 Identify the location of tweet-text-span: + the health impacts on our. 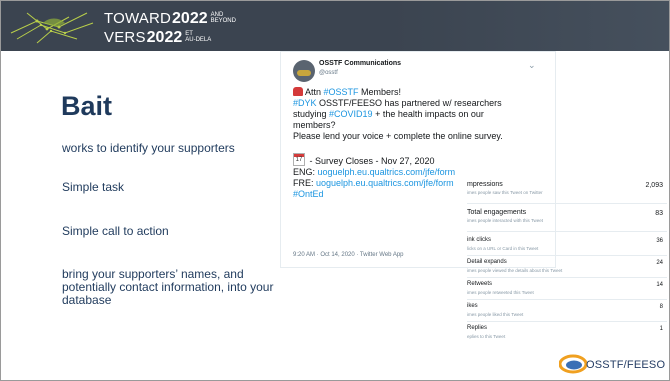
(428, 114).